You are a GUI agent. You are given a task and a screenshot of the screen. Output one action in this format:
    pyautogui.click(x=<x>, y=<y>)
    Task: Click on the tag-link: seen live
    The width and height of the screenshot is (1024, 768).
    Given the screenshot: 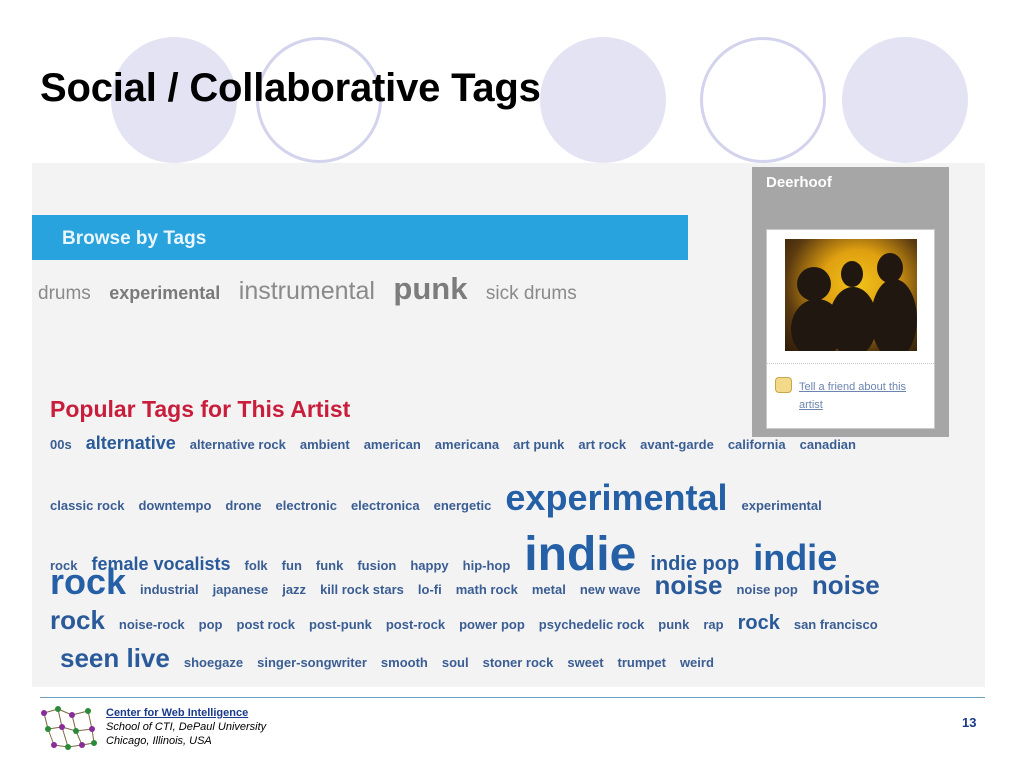 What is the action you would take?
    pyautogui.click(x=115, y=658)
    